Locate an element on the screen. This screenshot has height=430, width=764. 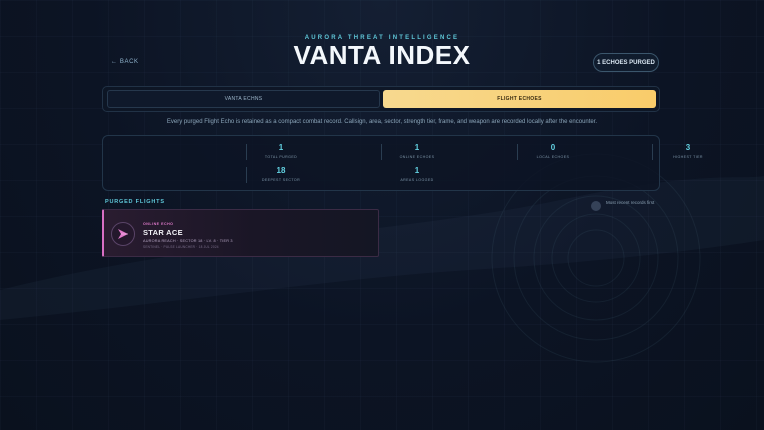
record-kind: ONLINE ECHO is located at coordinates (158, 224).